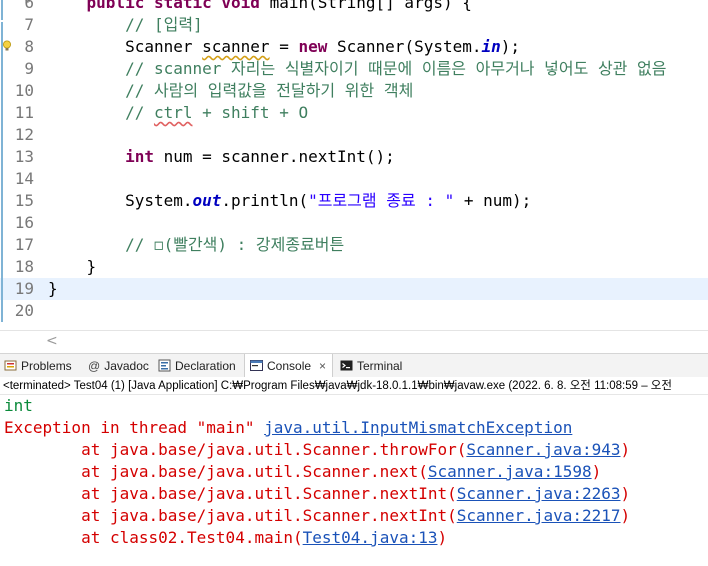  Describe the element at coordinates (216, 471) in the screenshot. I see `trace-frame: at java.base/java.util.Scanner.next(` at that location.